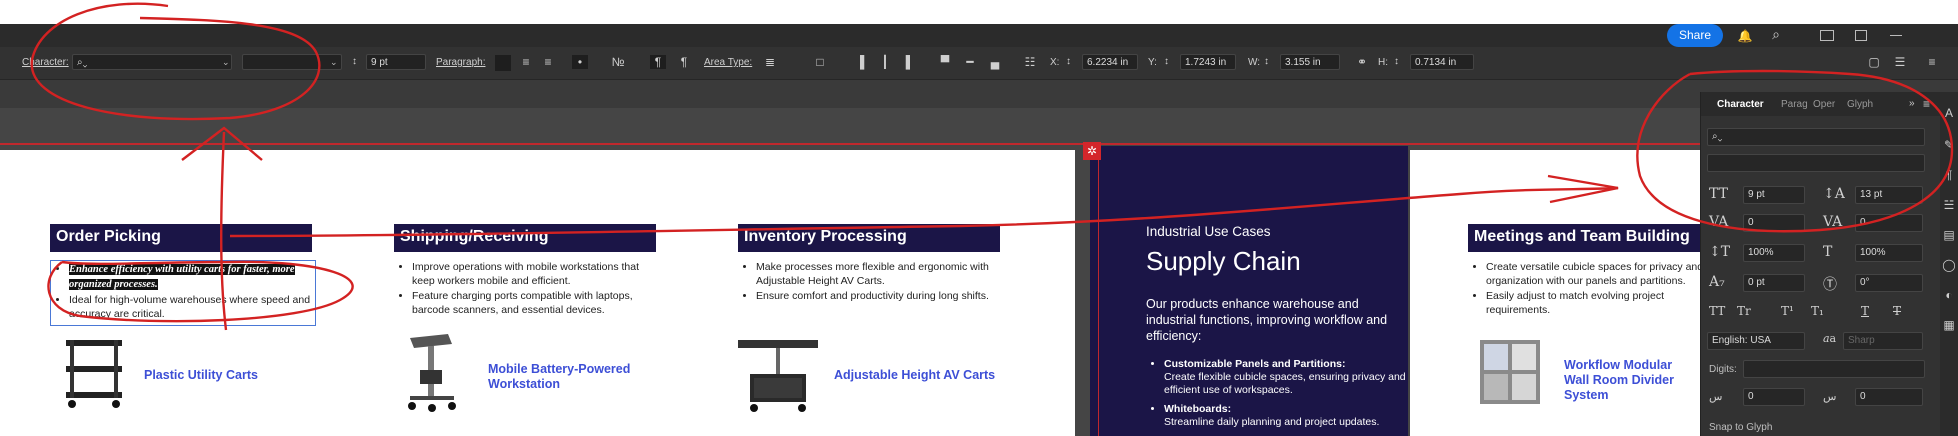 The height and width of the screenshot is (436, 1958). What do you see at coordinates (175, 61) in the screenshot?
I see `annotation-loop-control-bar` at bounding box center [175, 61].